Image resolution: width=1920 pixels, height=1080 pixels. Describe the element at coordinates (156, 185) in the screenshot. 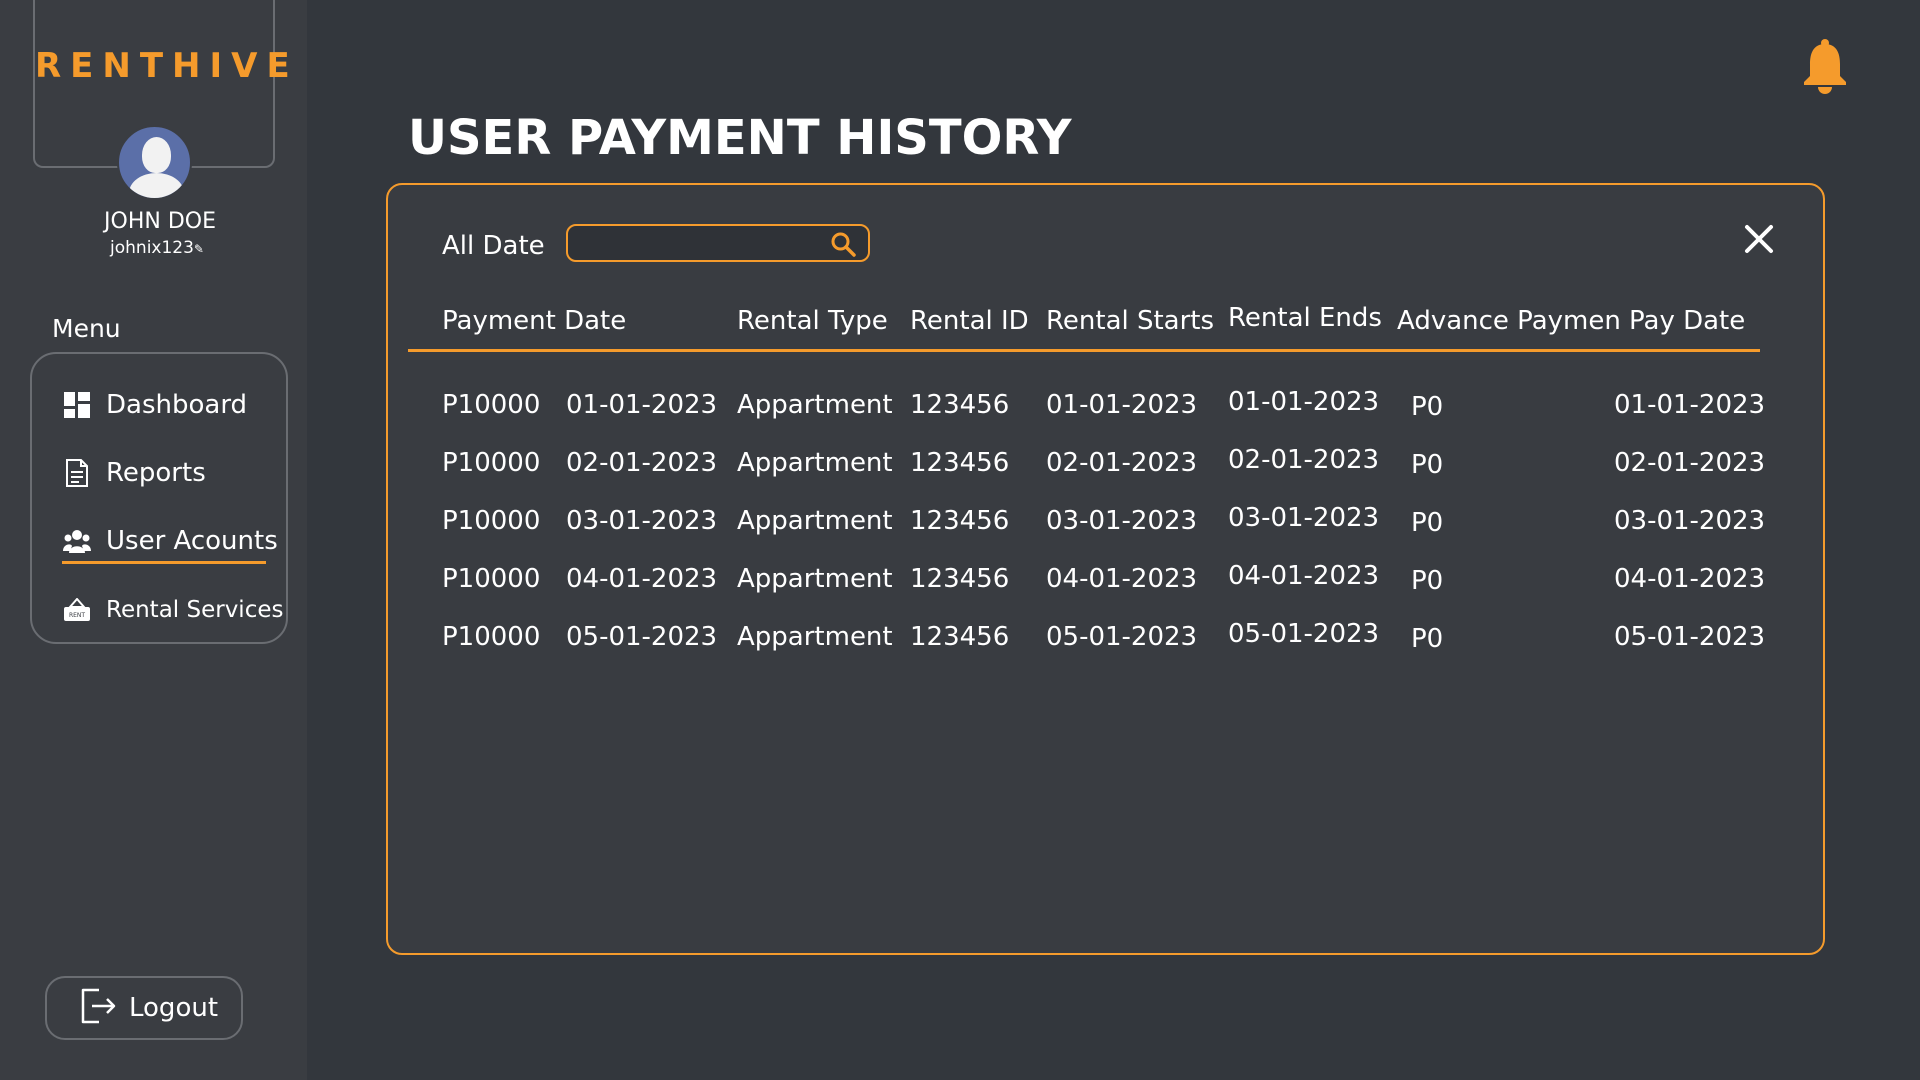

I see `avatar-body` at that location.